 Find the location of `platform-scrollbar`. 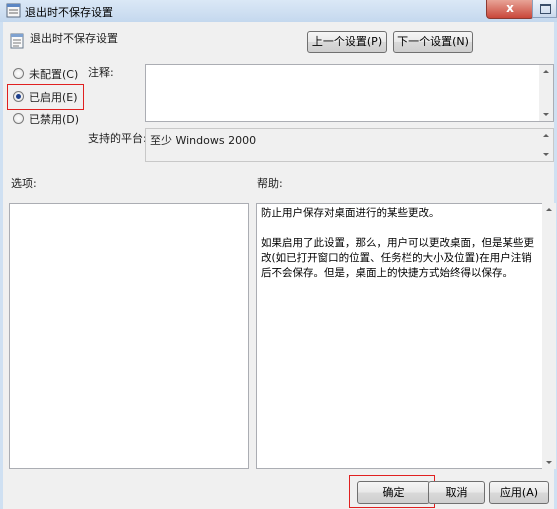

platform-scrollbar is located at coordinates (546, 145).